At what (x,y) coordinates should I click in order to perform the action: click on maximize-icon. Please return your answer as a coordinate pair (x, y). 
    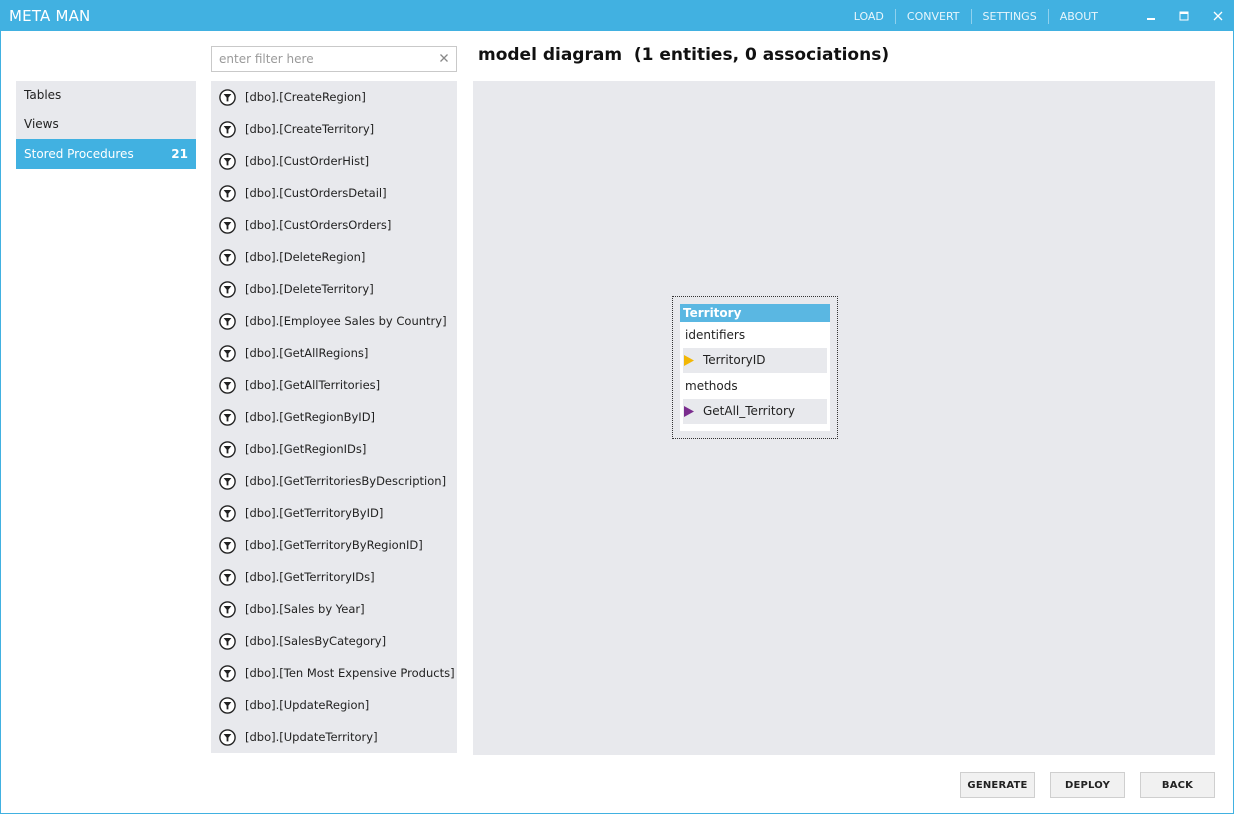
    Looking at the image, I should click on (1184, 16).